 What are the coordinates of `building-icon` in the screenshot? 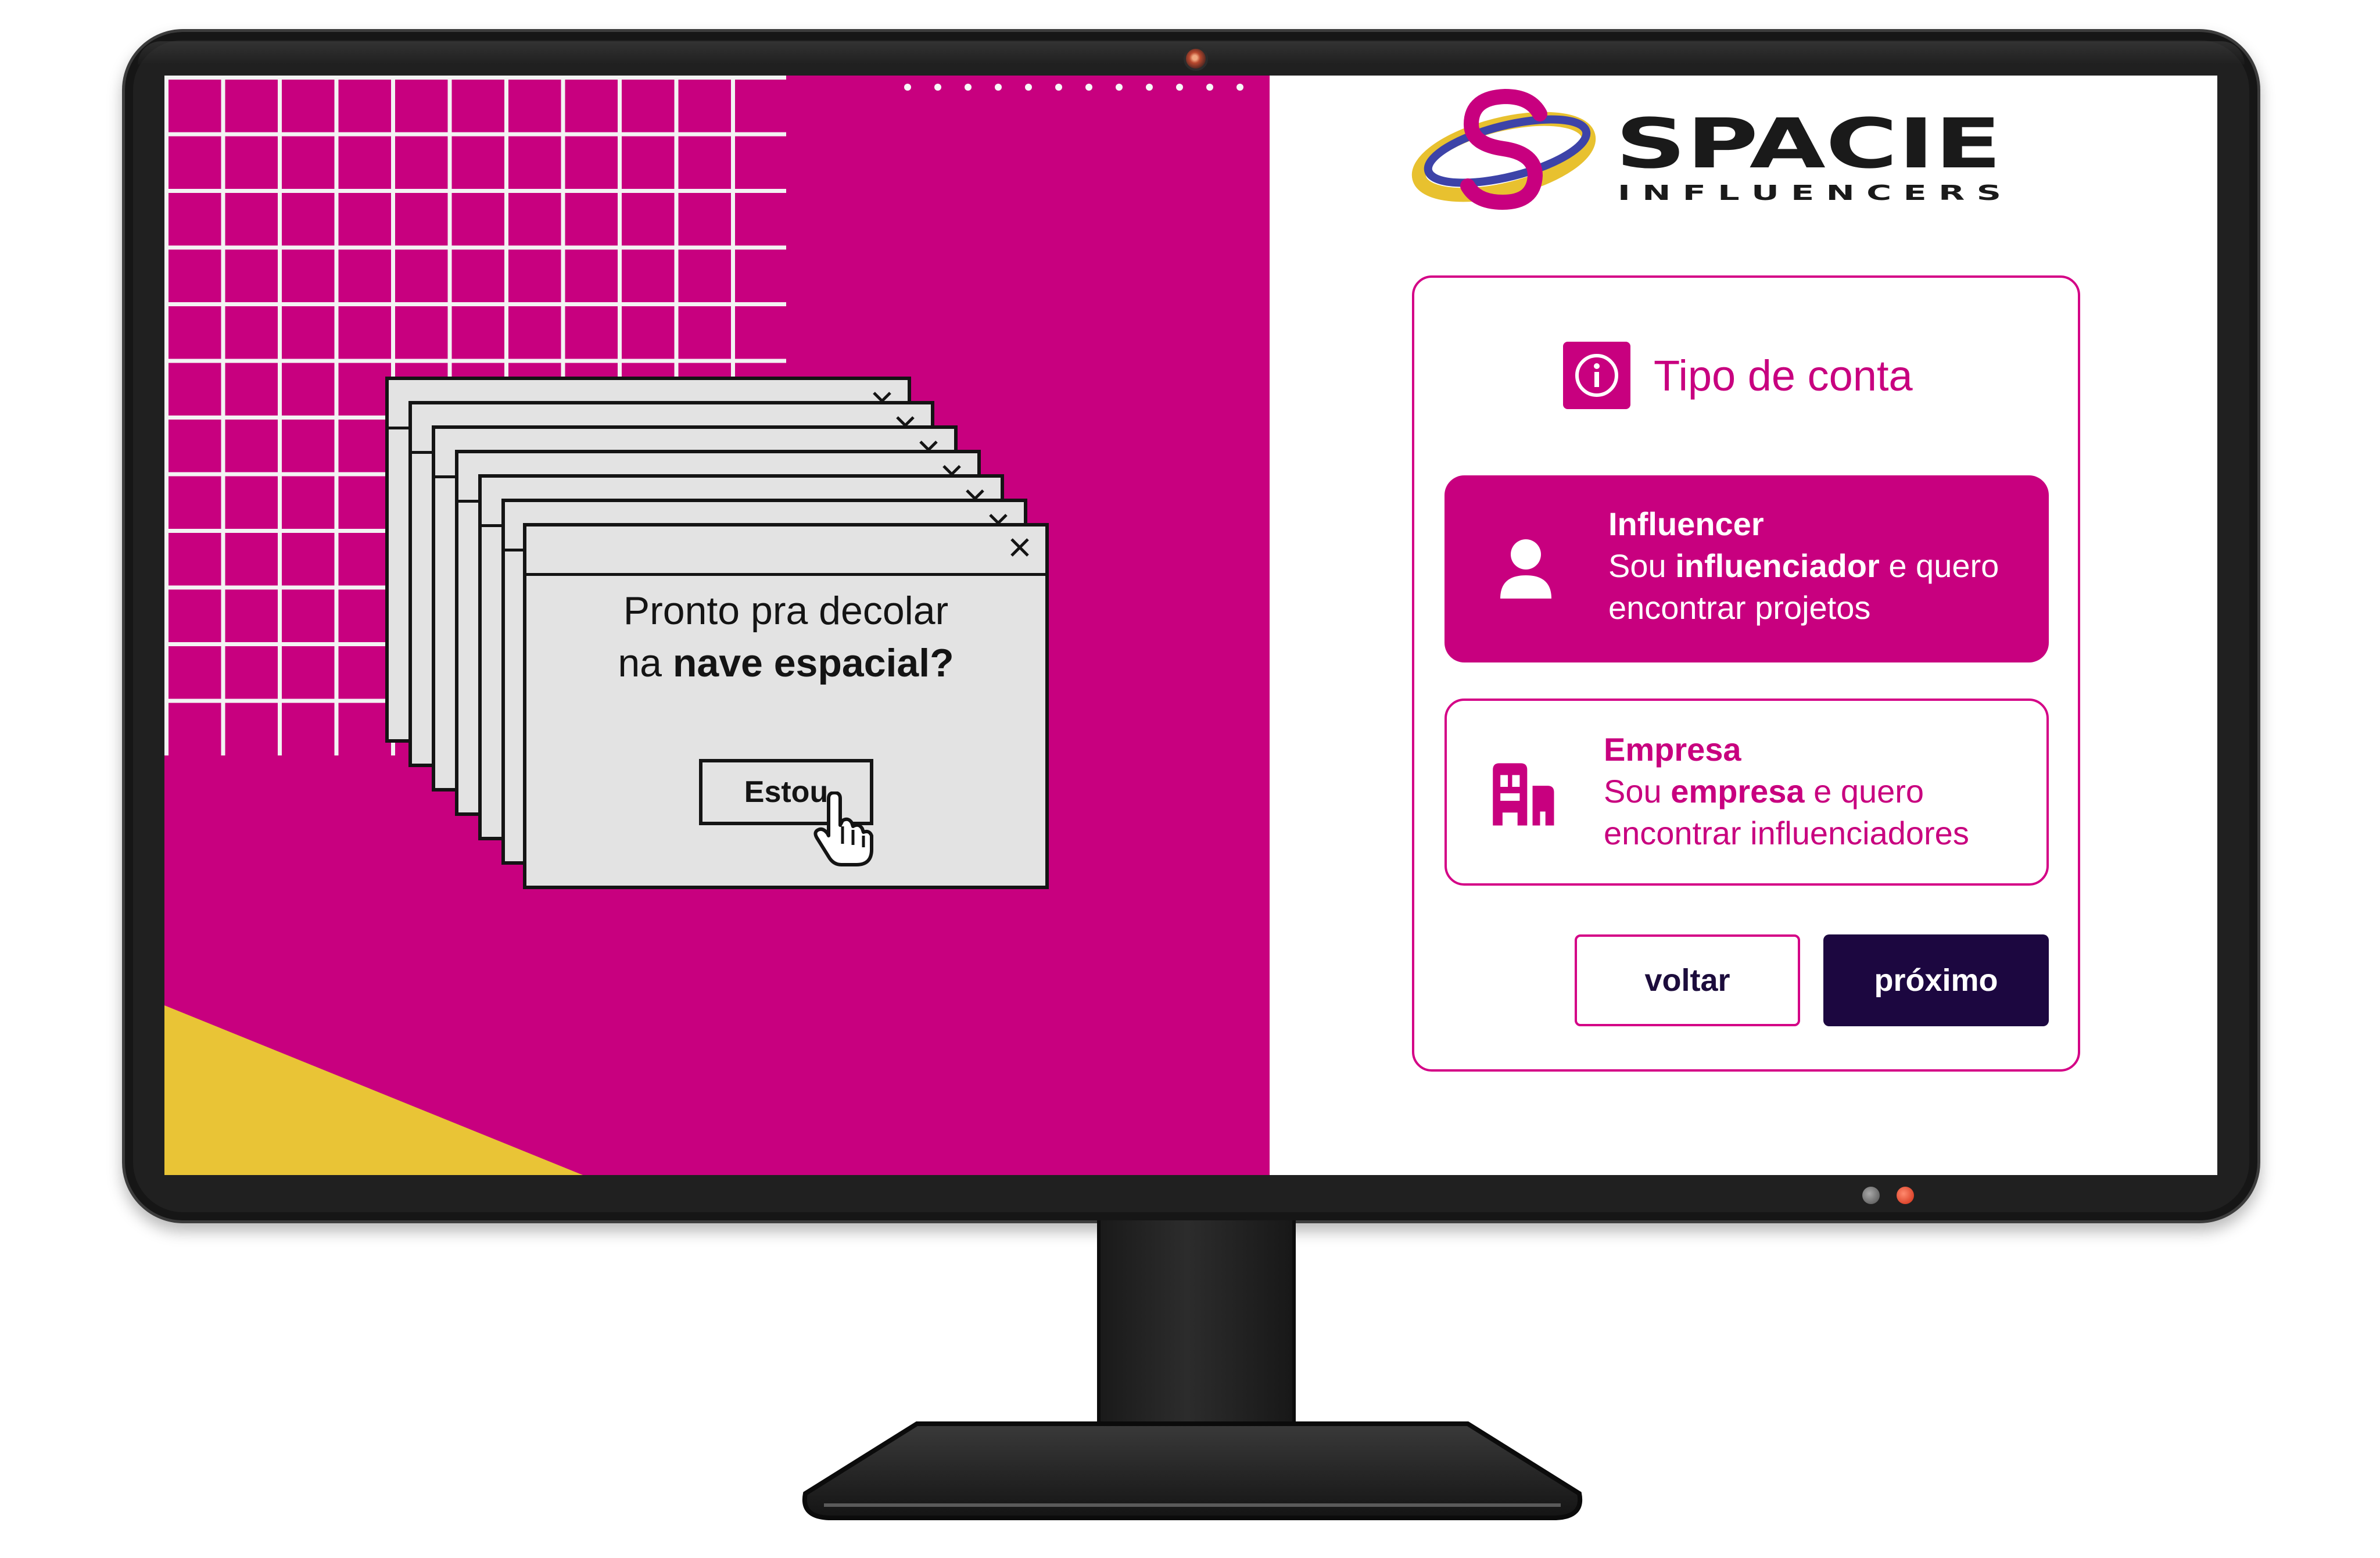 It's located at (1524, 794).